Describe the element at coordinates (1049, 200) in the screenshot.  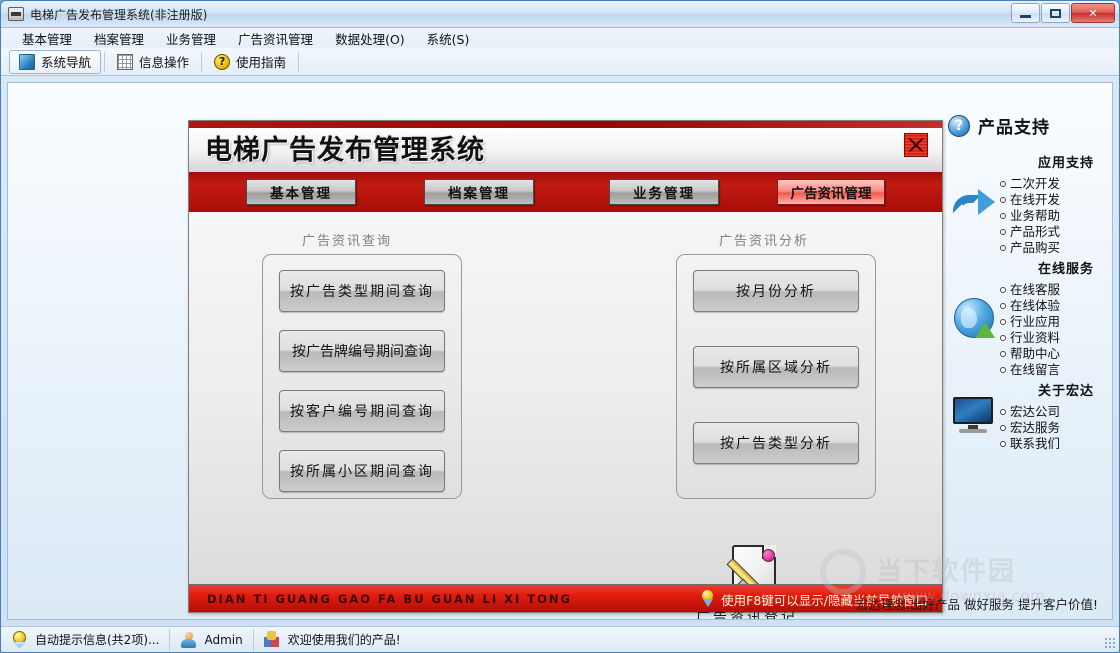
I see `sidebar-link-online-dev: 在线开发` at that location.